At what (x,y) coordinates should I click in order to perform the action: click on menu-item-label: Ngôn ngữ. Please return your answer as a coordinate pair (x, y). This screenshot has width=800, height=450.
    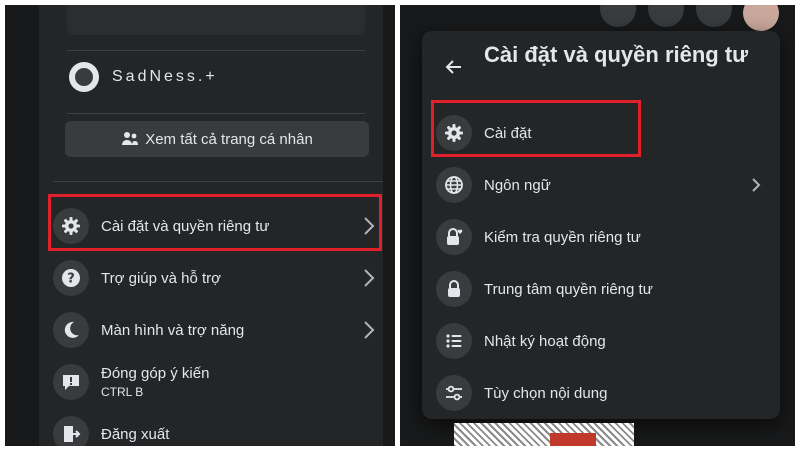
    Looking at the image, I should click on (517, 185).